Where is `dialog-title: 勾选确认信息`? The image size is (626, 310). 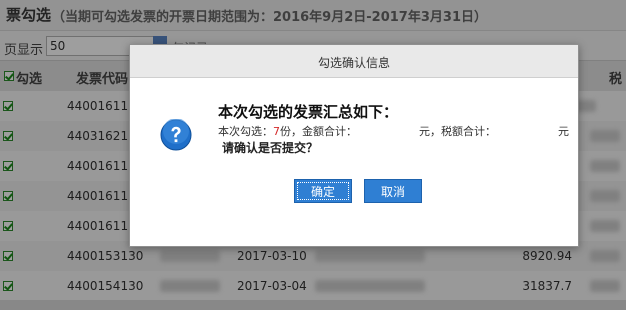
dialog-title: 勾选确认信息 is located at coordinates (353, 63).